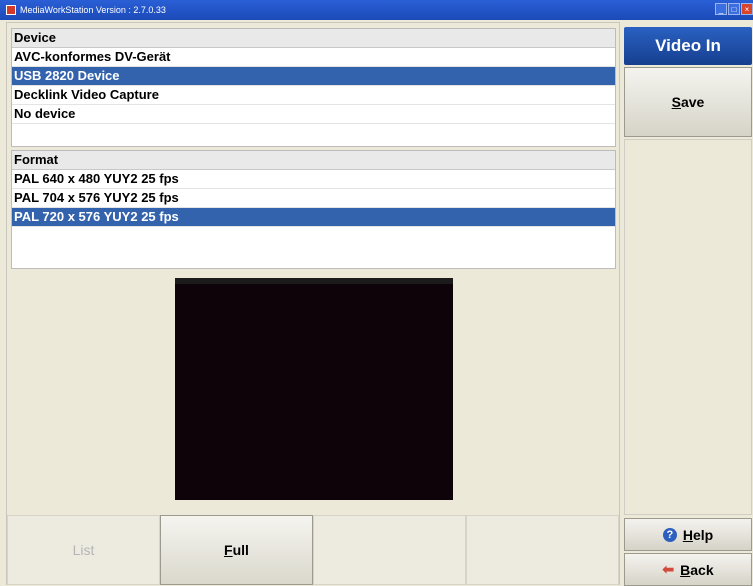 This screenshot has height=586, width=753. What do you see at coordinates (313, 179) in the screenshot?
I see `list-item: PAL 640 x 480 YUY2 25 fps` at bounding box center [313, 179].